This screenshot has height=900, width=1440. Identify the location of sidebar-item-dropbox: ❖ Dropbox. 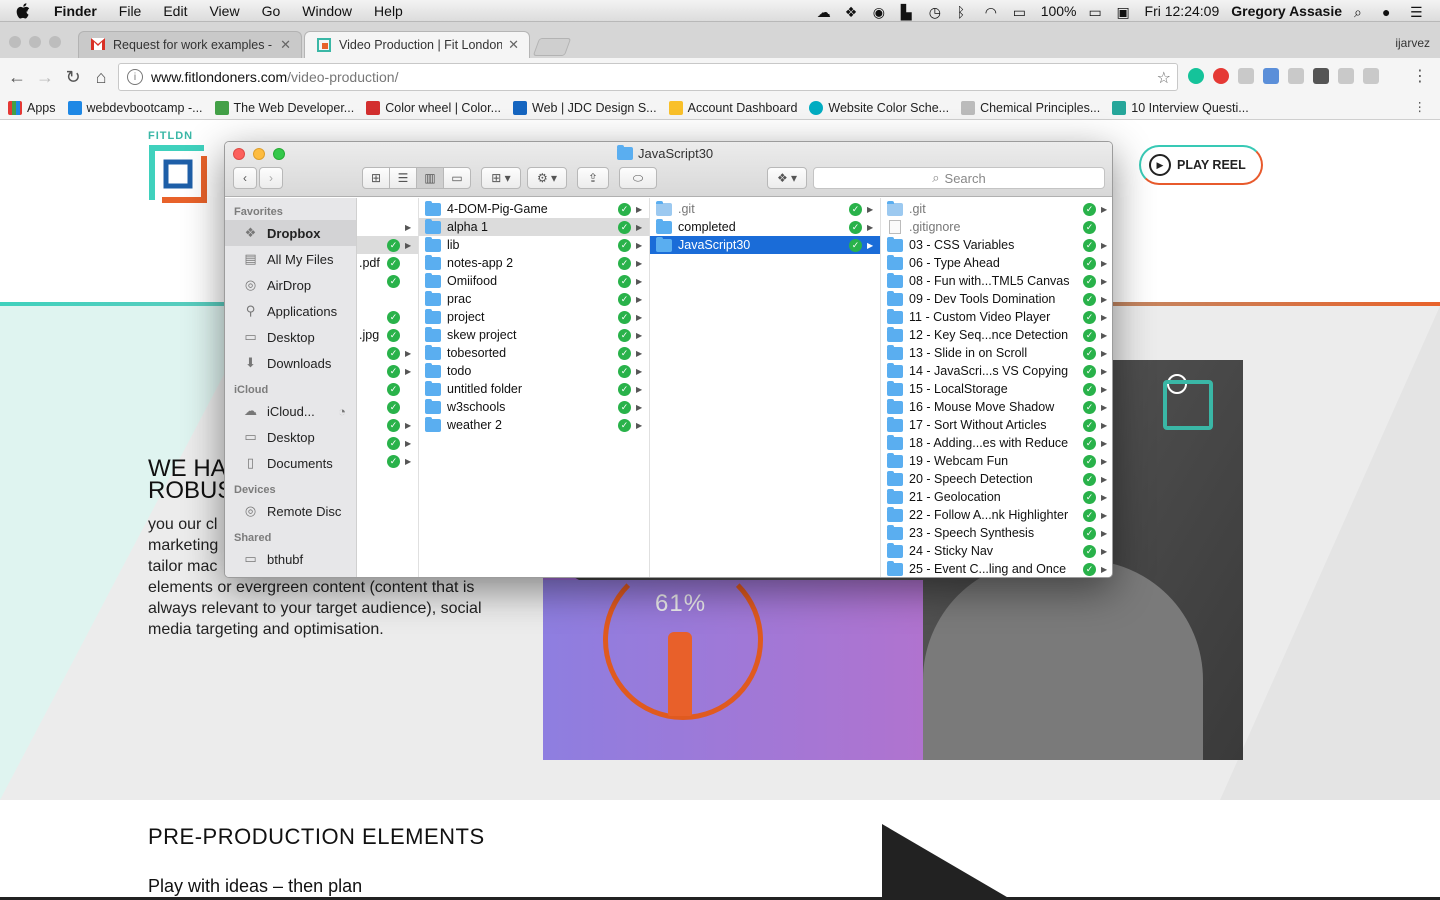
(290, 233).